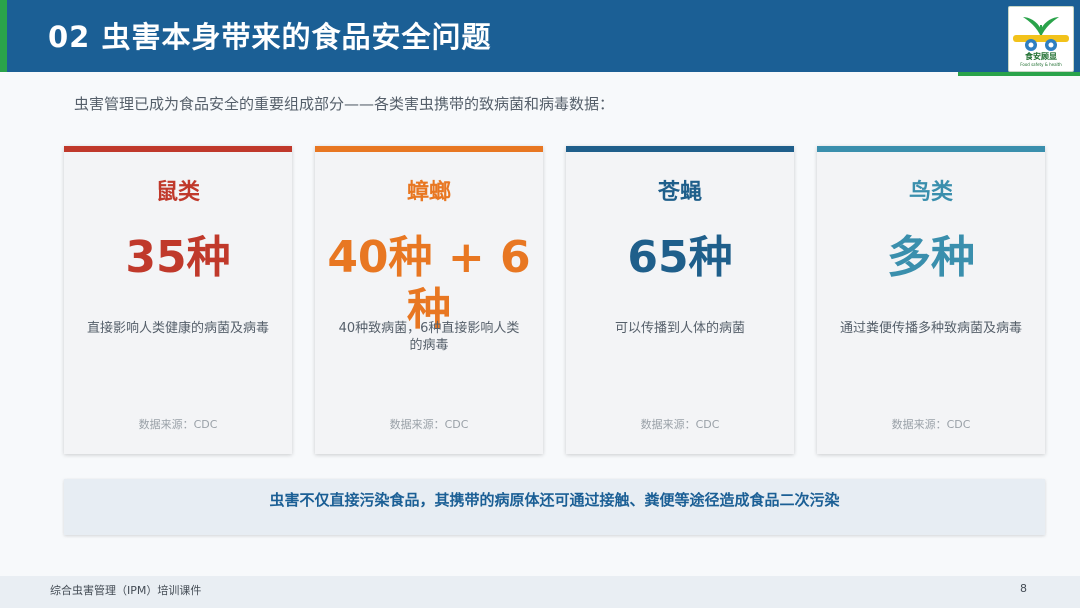 The width and height of the screenshot is (1080, 608). Describe the element at coordinates (931, 257) in the screenshot. I see `card-value: 多种` at that location.